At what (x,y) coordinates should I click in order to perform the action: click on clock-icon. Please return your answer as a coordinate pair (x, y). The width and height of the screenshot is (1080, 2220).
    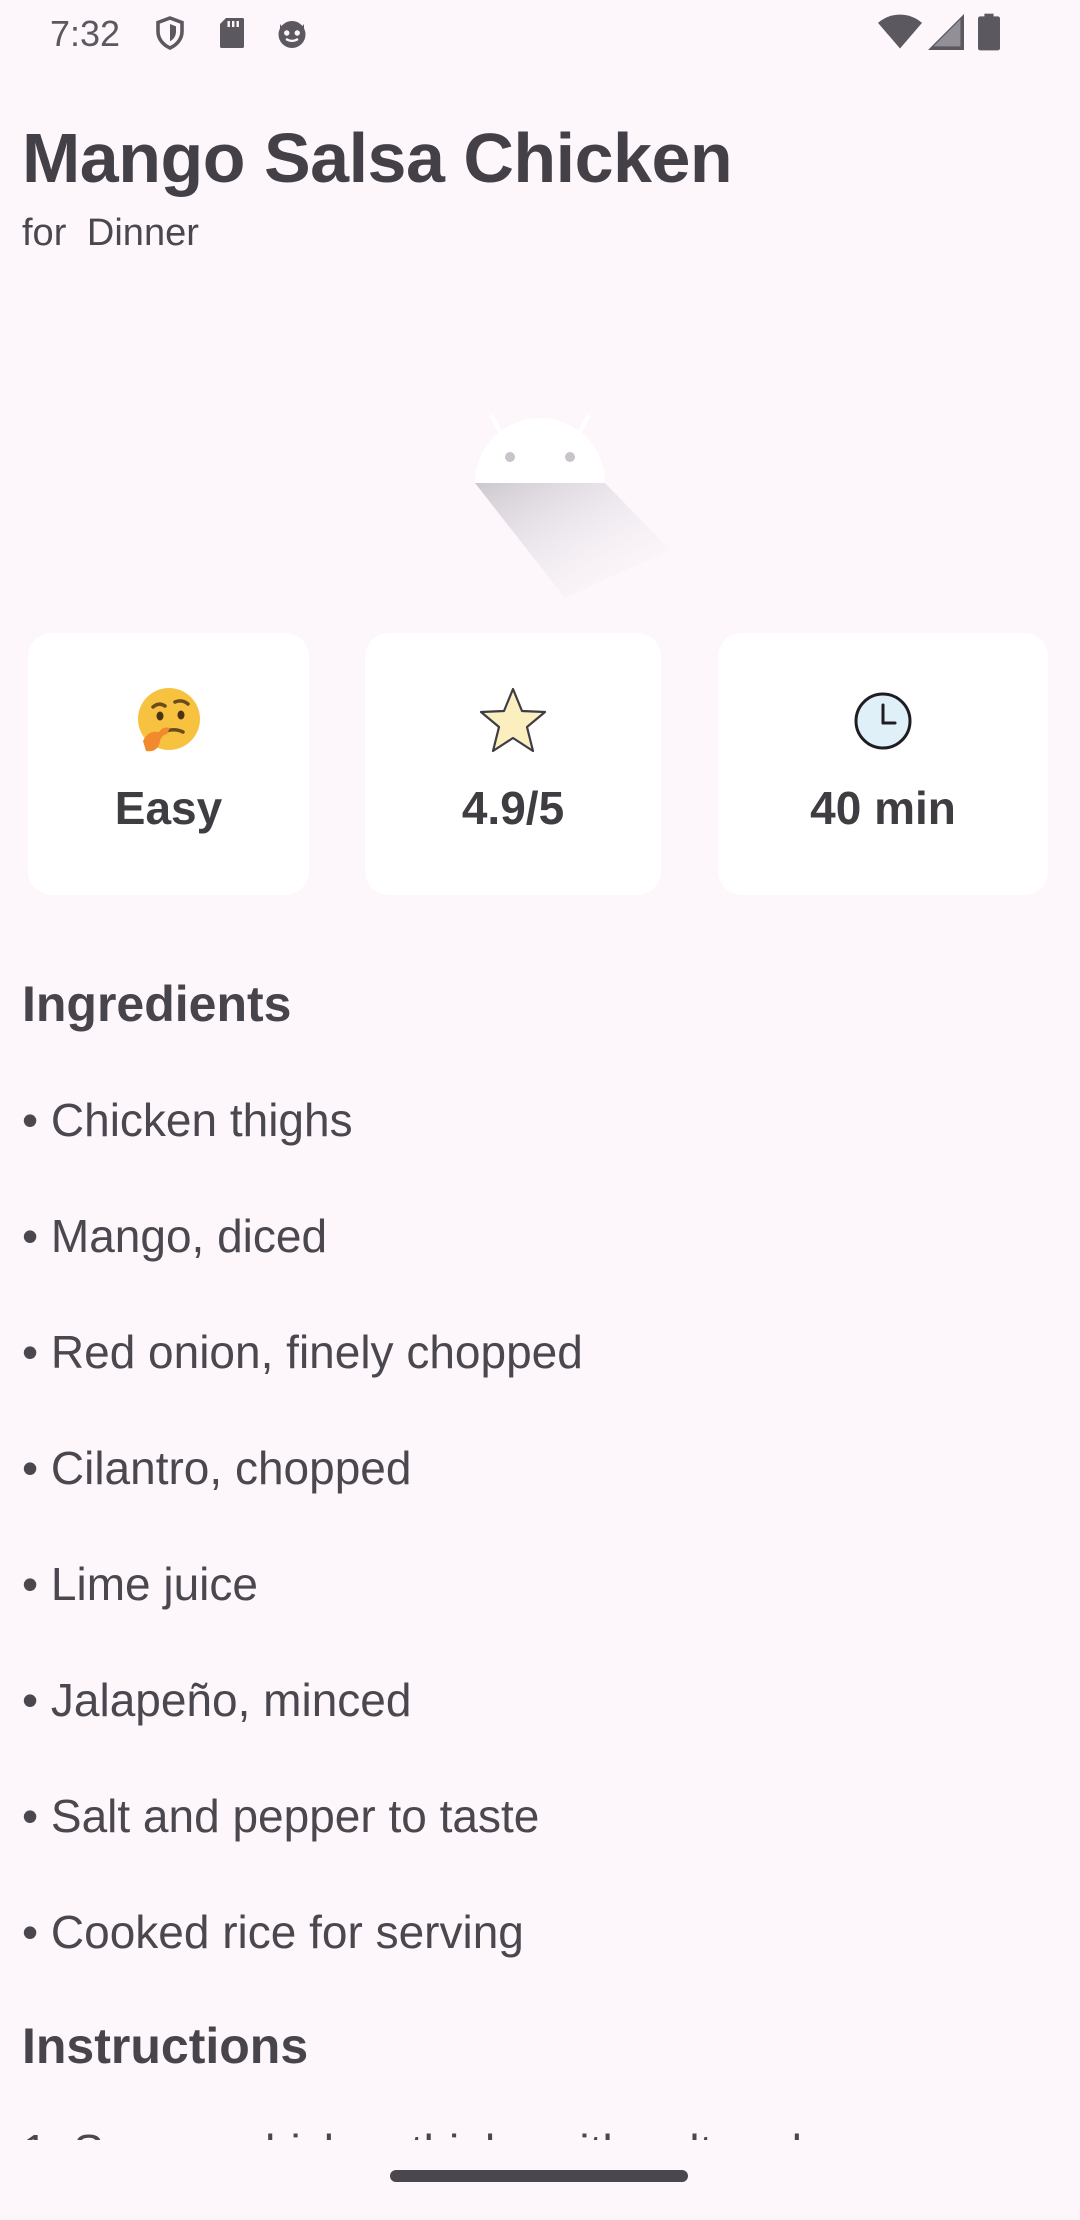
    Looking at the image, I should click on (883, 721).